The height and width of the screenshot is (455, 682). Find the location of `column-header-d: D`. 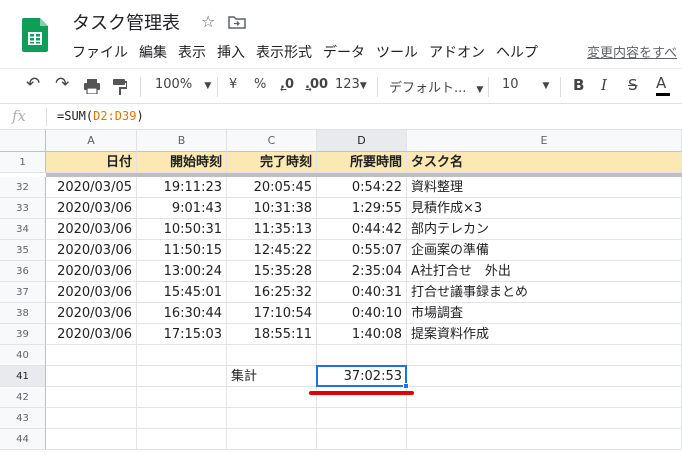

column-header-d: D is located at coordinates (362, 141).